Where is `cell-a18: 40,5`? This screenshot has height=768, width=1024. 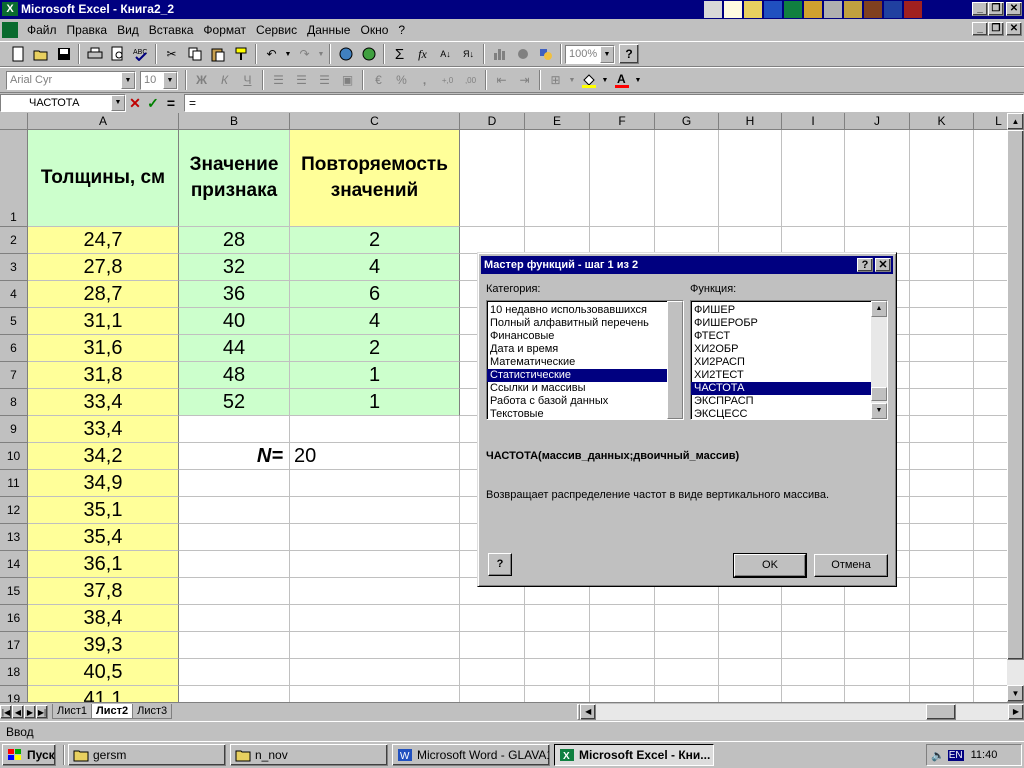
cell-a18: 40,5 is located at coordinates (103, 672).